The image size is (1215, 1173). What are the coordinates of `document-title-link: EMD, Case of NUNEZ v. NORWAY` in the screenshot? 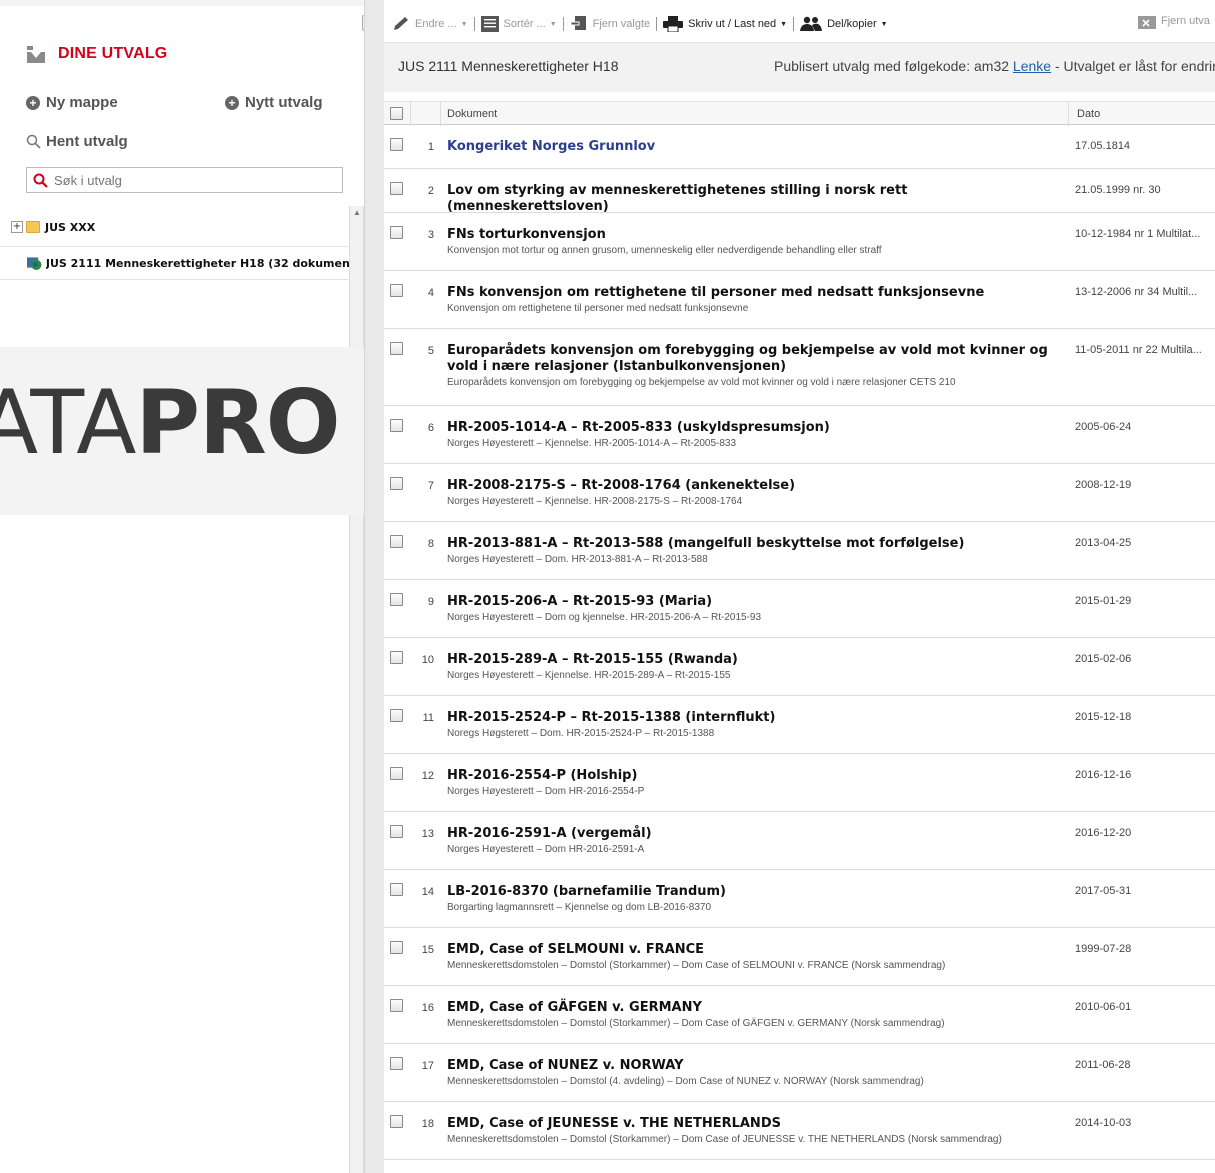 It's located at (754, 1066).